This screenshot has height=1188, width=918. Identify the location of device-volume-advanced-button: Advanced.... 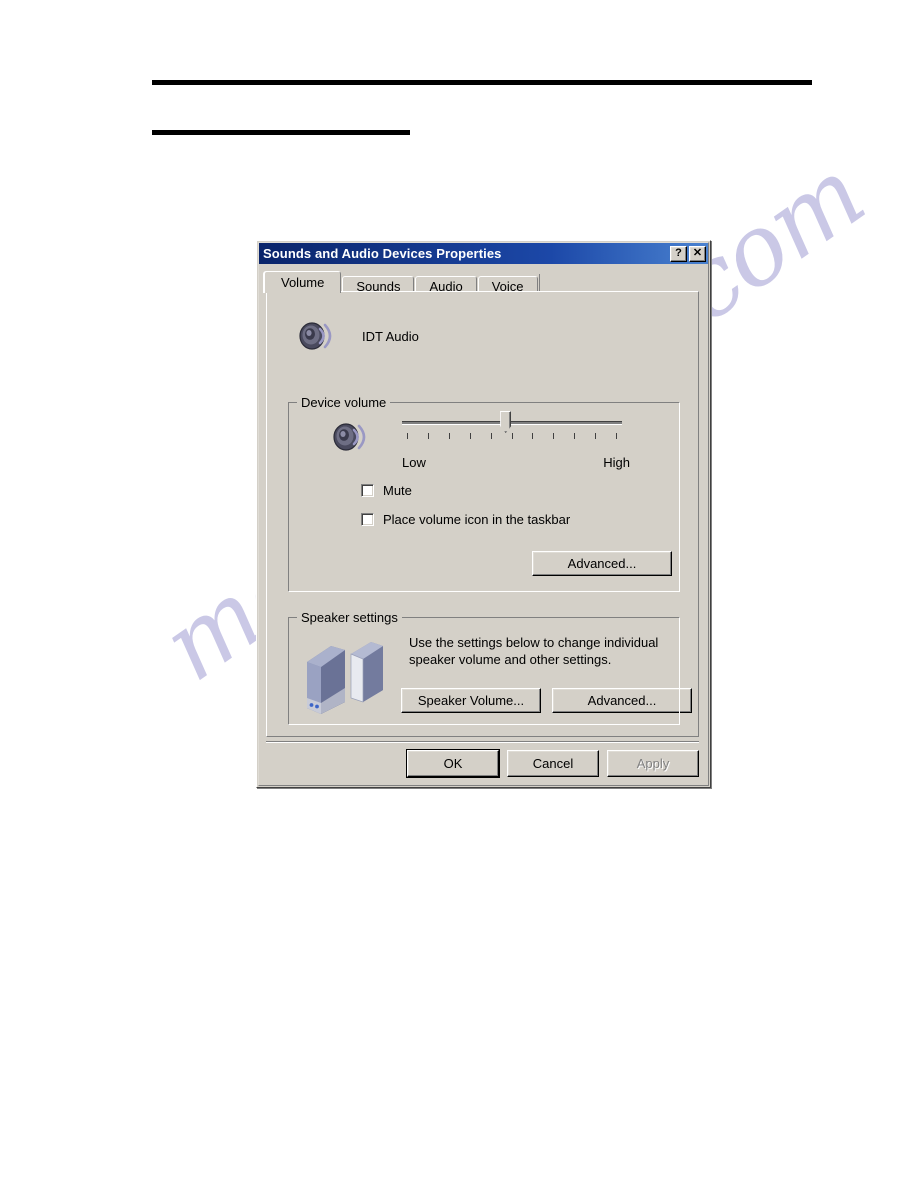
(602, 563).